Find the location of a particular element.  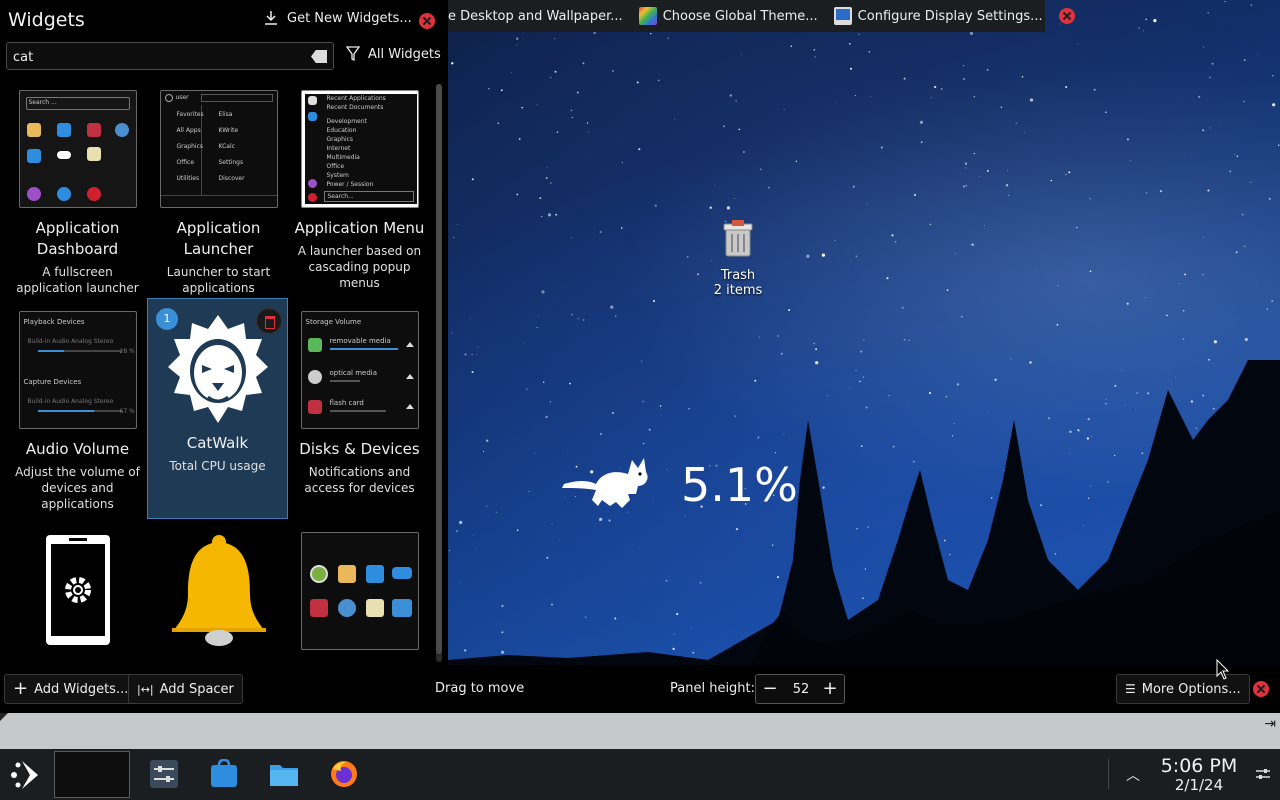

taskbar-panel: ︿ 5:06 PM 2/1/24 is located at coordinates (640, 774).